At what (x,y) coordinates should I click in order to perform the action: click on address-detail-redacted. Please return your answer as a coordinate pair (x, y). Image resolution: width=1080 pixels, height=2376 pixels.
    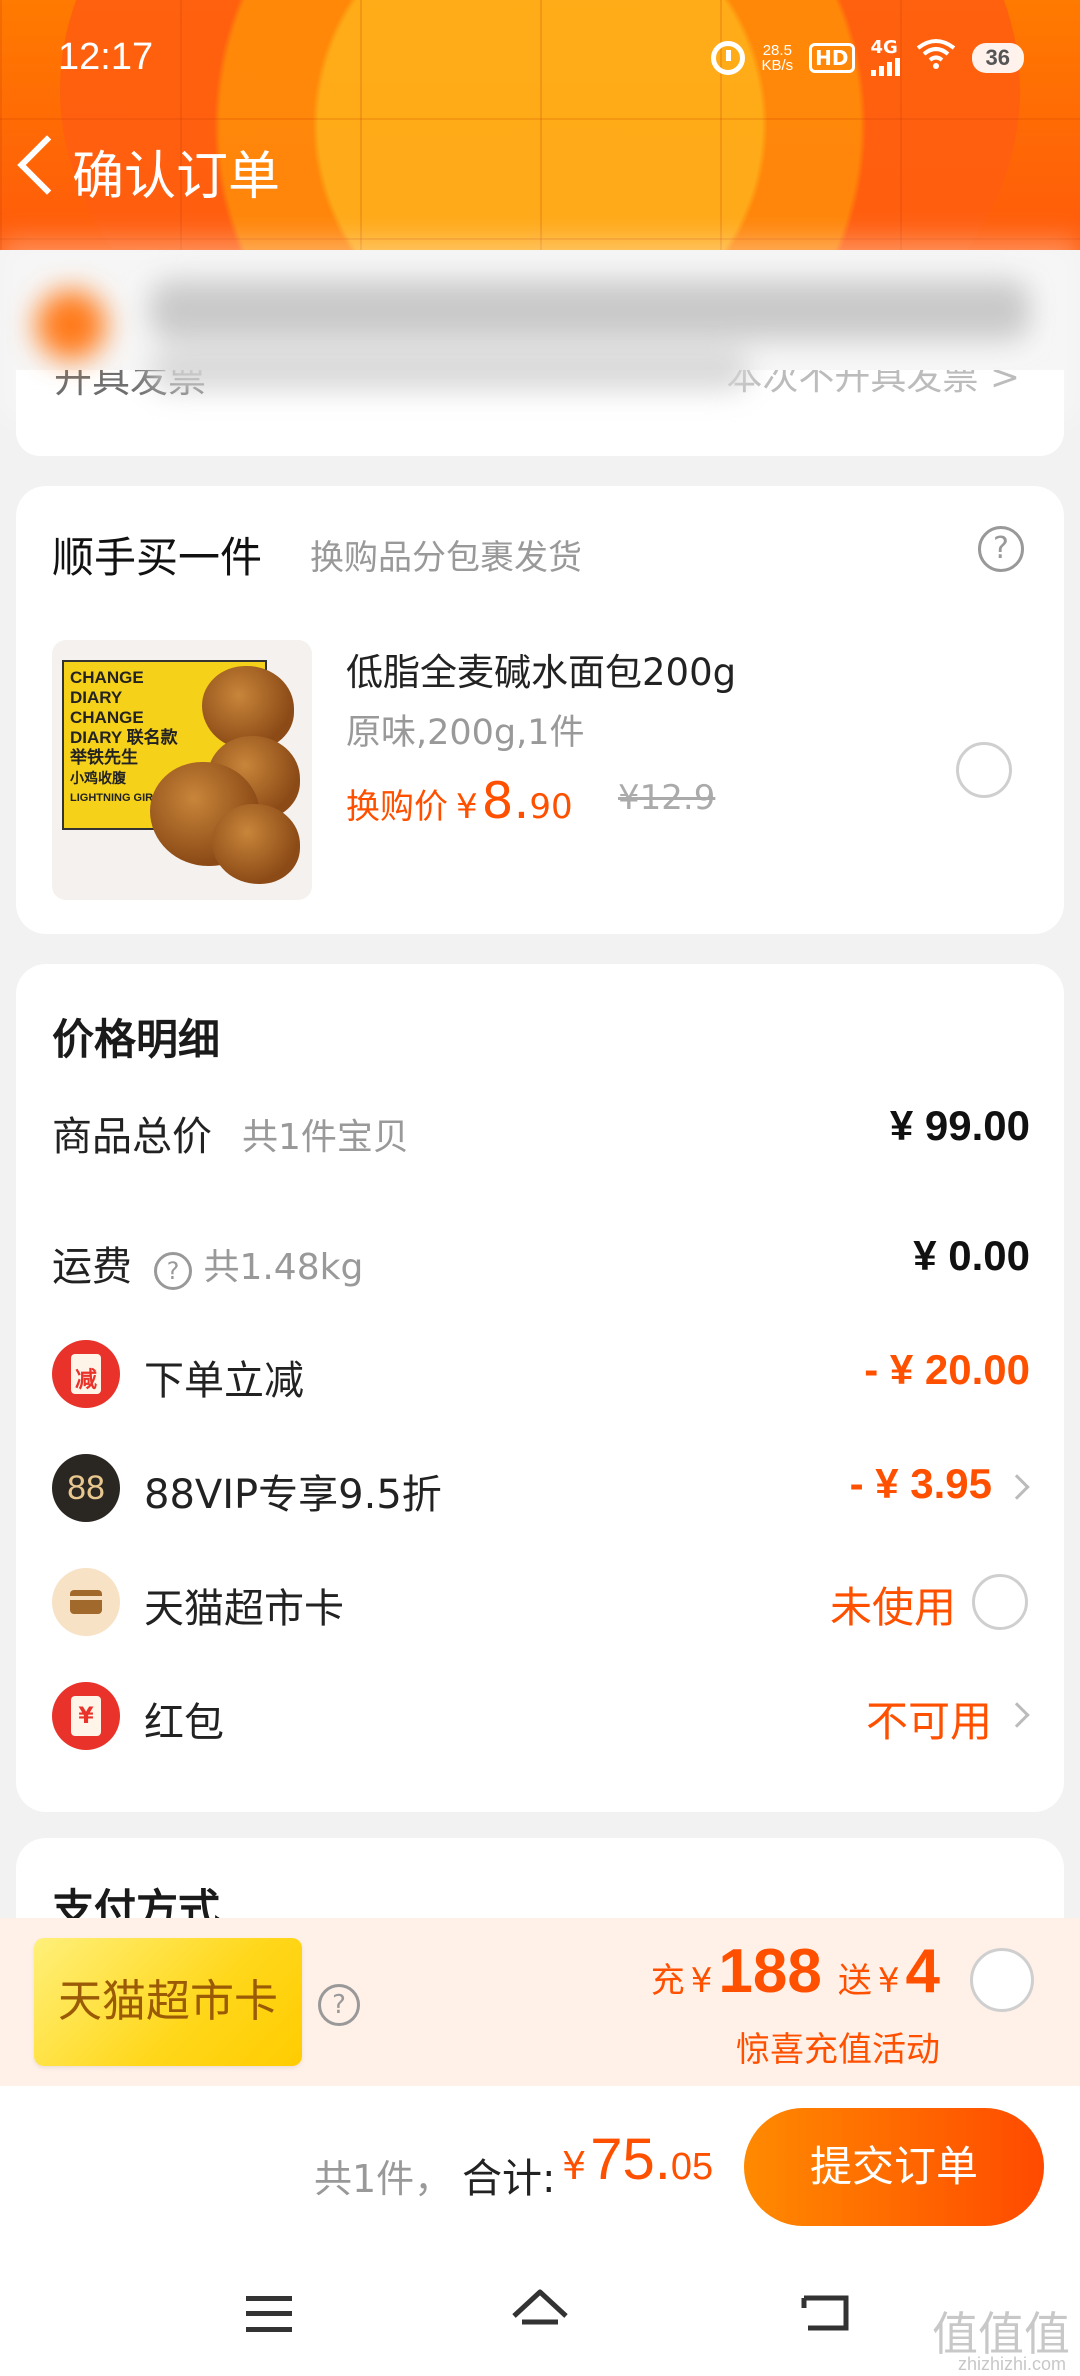
    Looking at the image, I should click on (450, 370).